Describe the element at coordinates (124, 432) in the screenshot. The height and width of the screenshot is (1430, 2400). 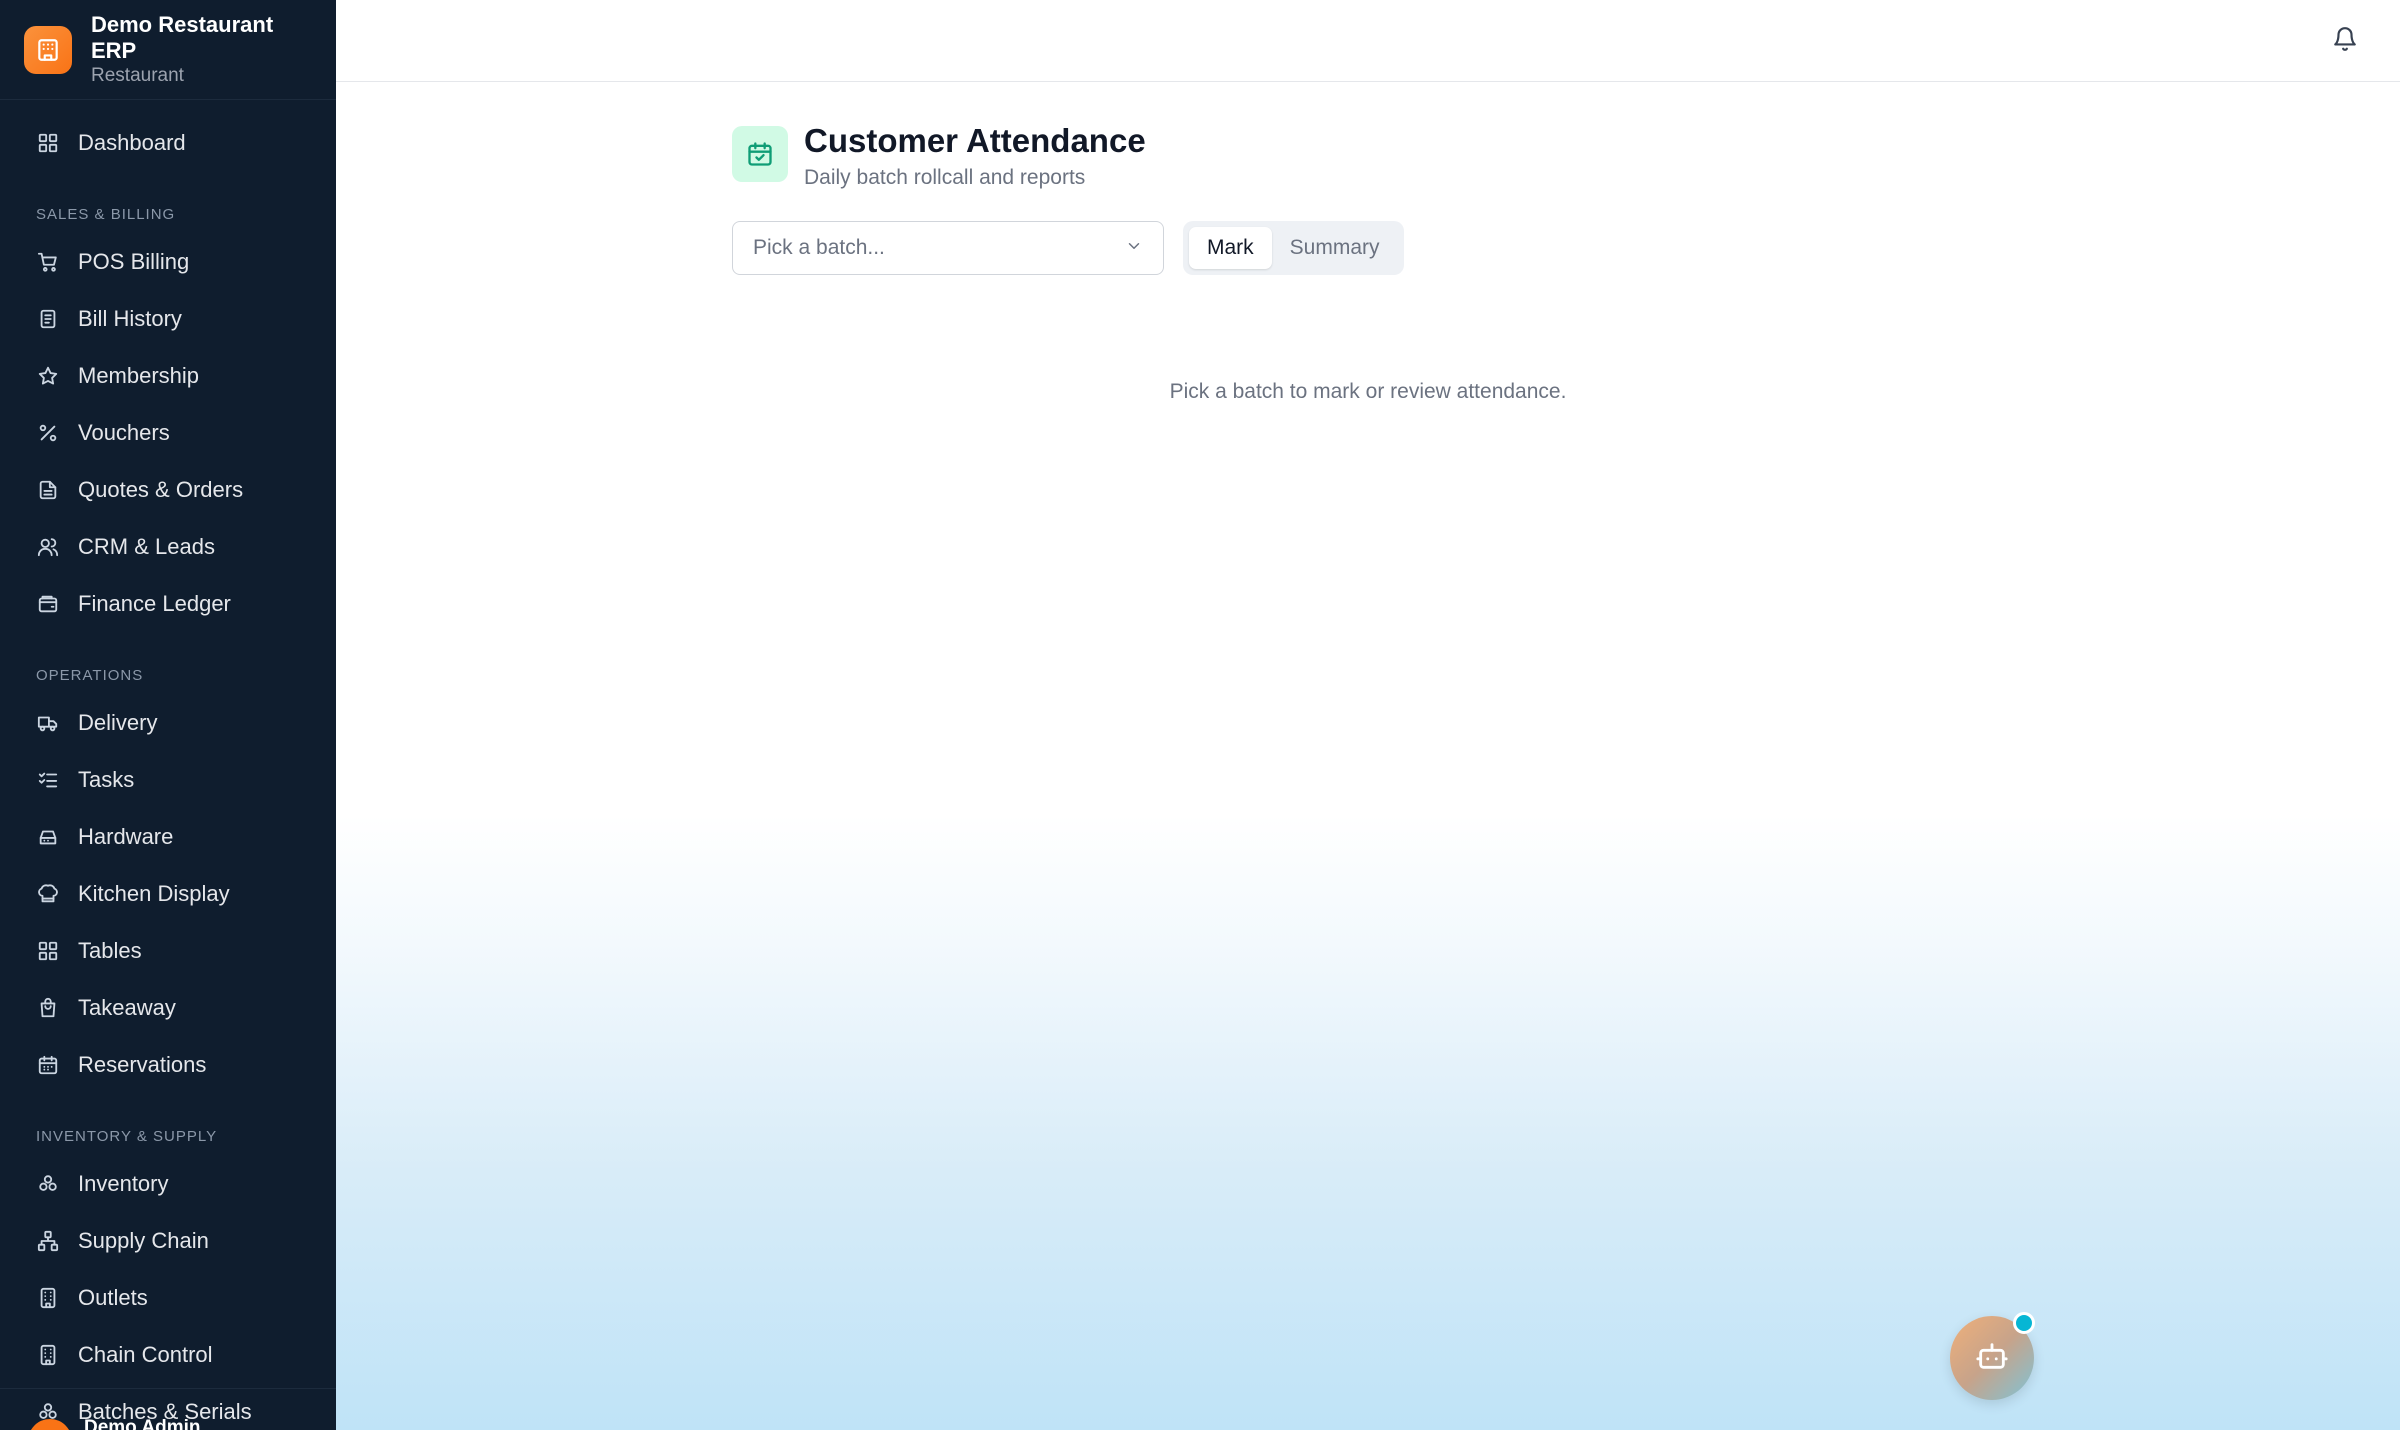
I see `sidebar-item-label: Vouchers` at that location.